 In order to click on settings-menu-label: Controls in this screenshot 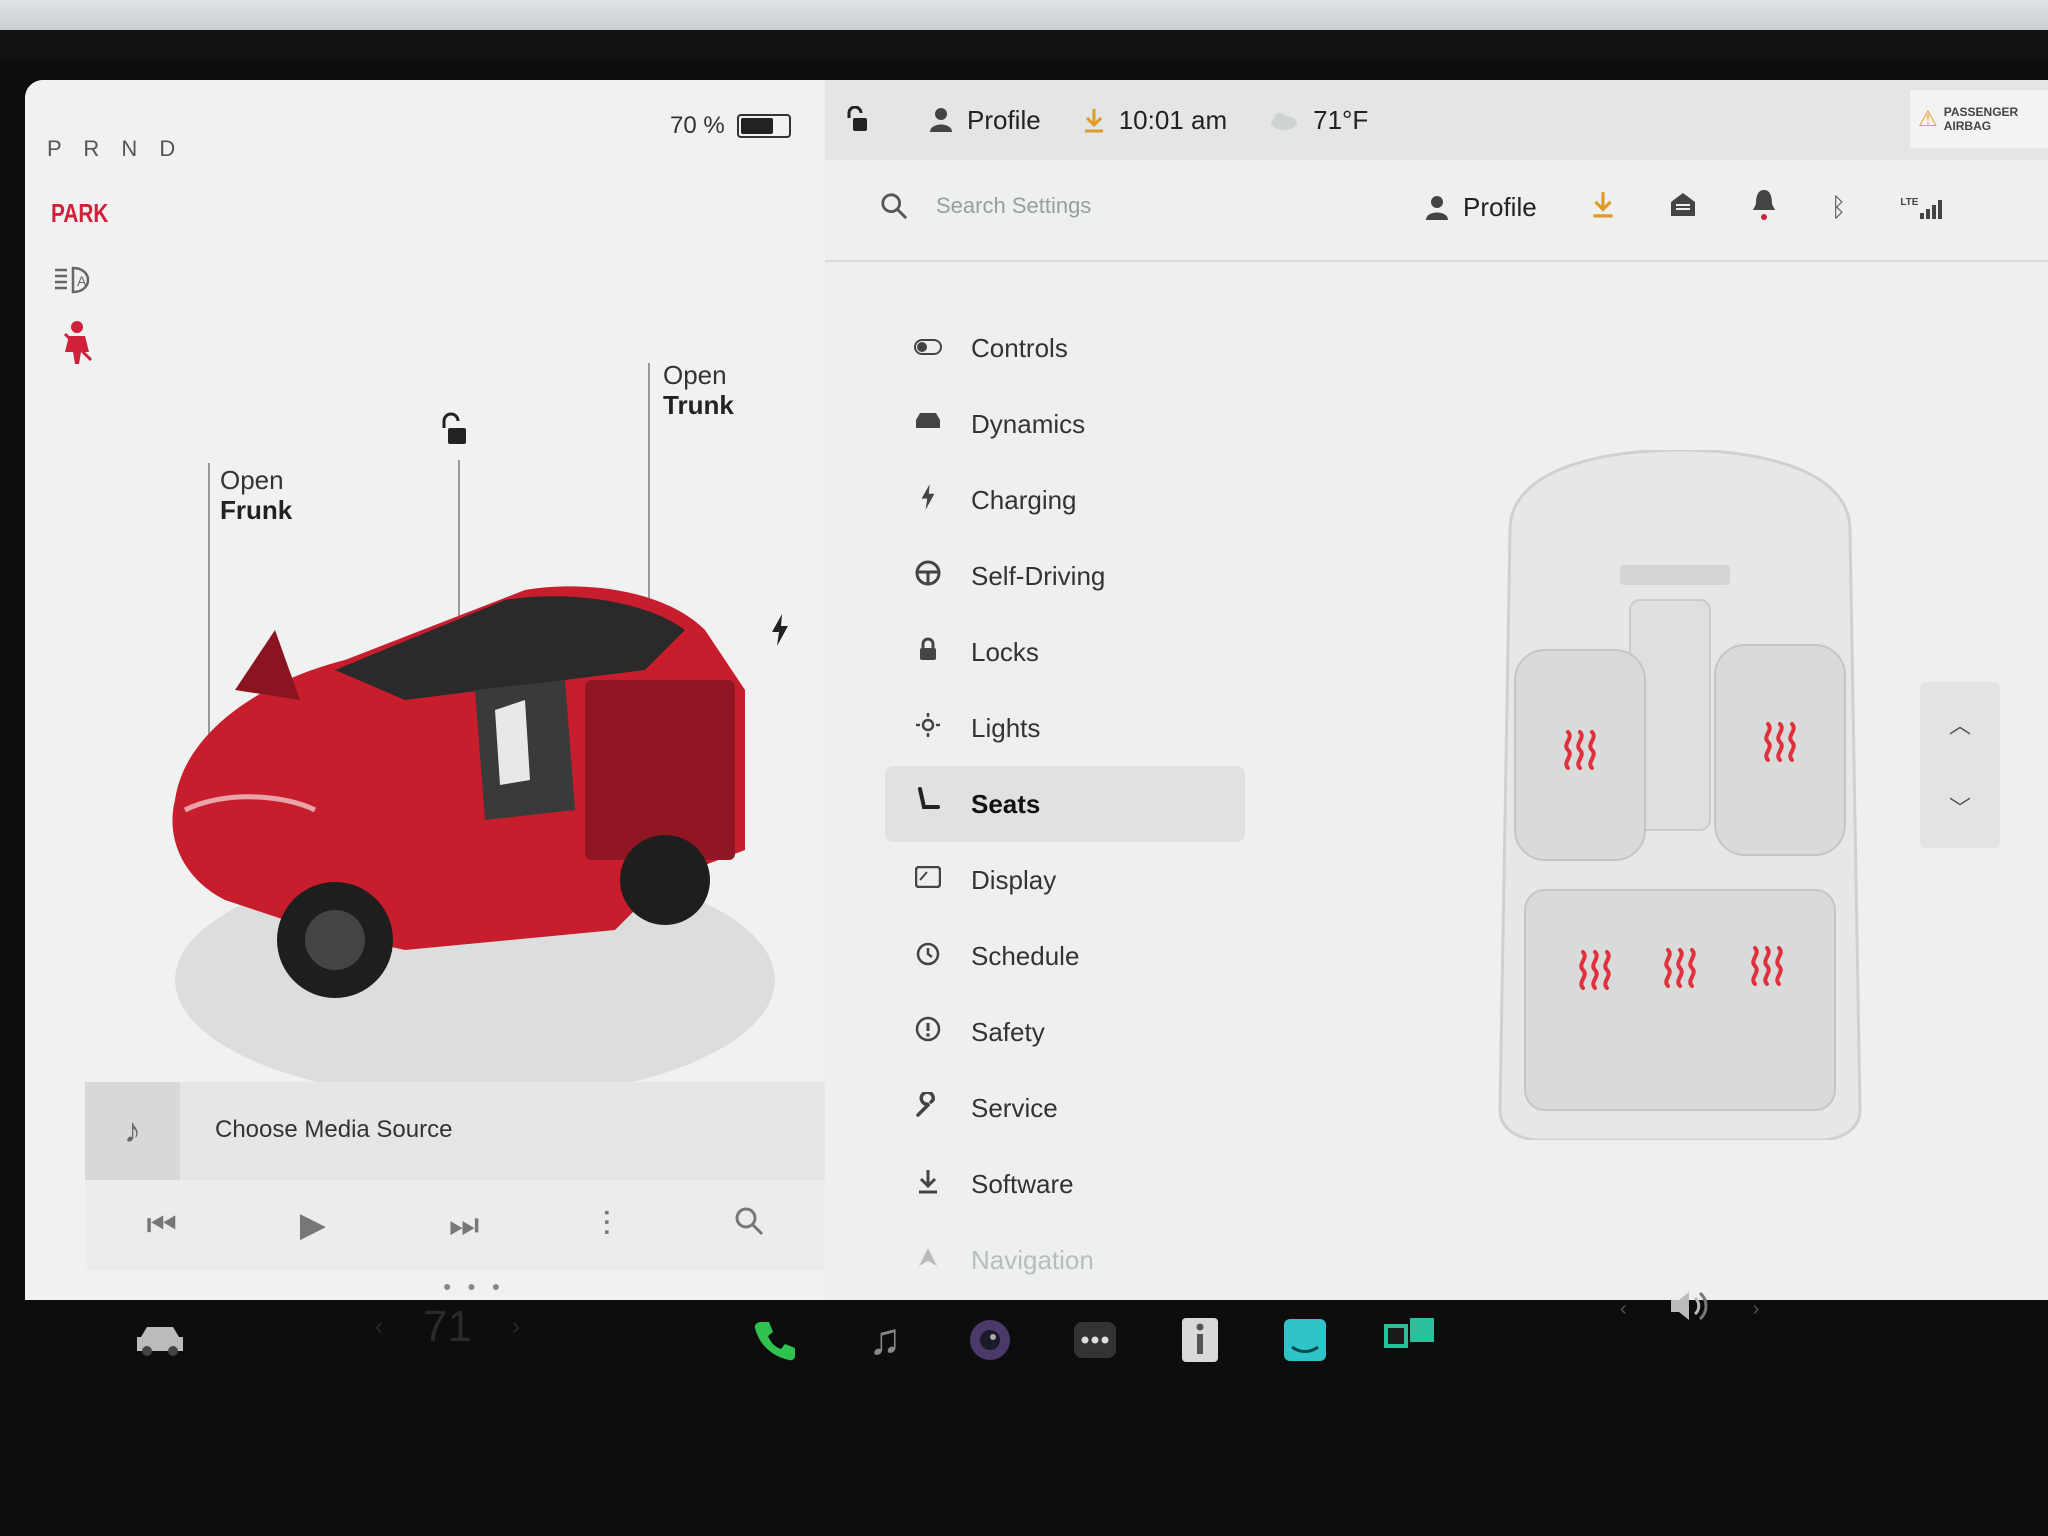, I will do `click(1019, 347)`.